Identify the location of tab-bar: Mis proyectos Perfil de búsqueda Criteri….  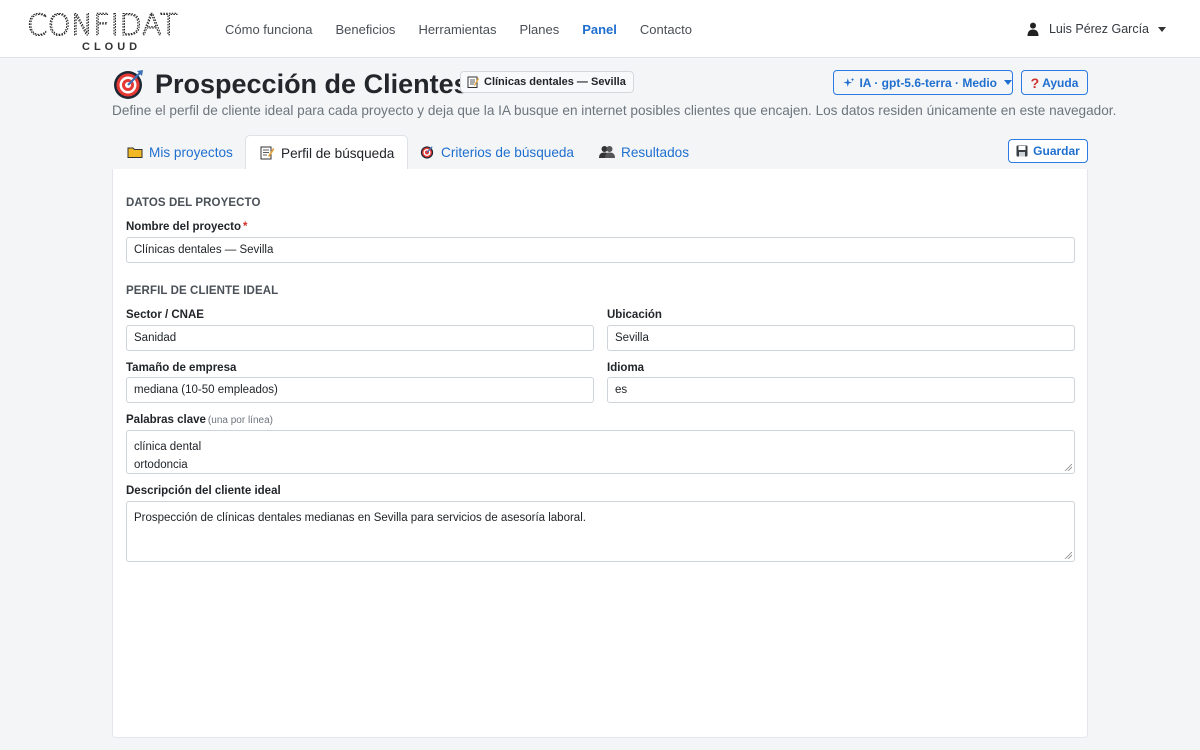
(600, 152).